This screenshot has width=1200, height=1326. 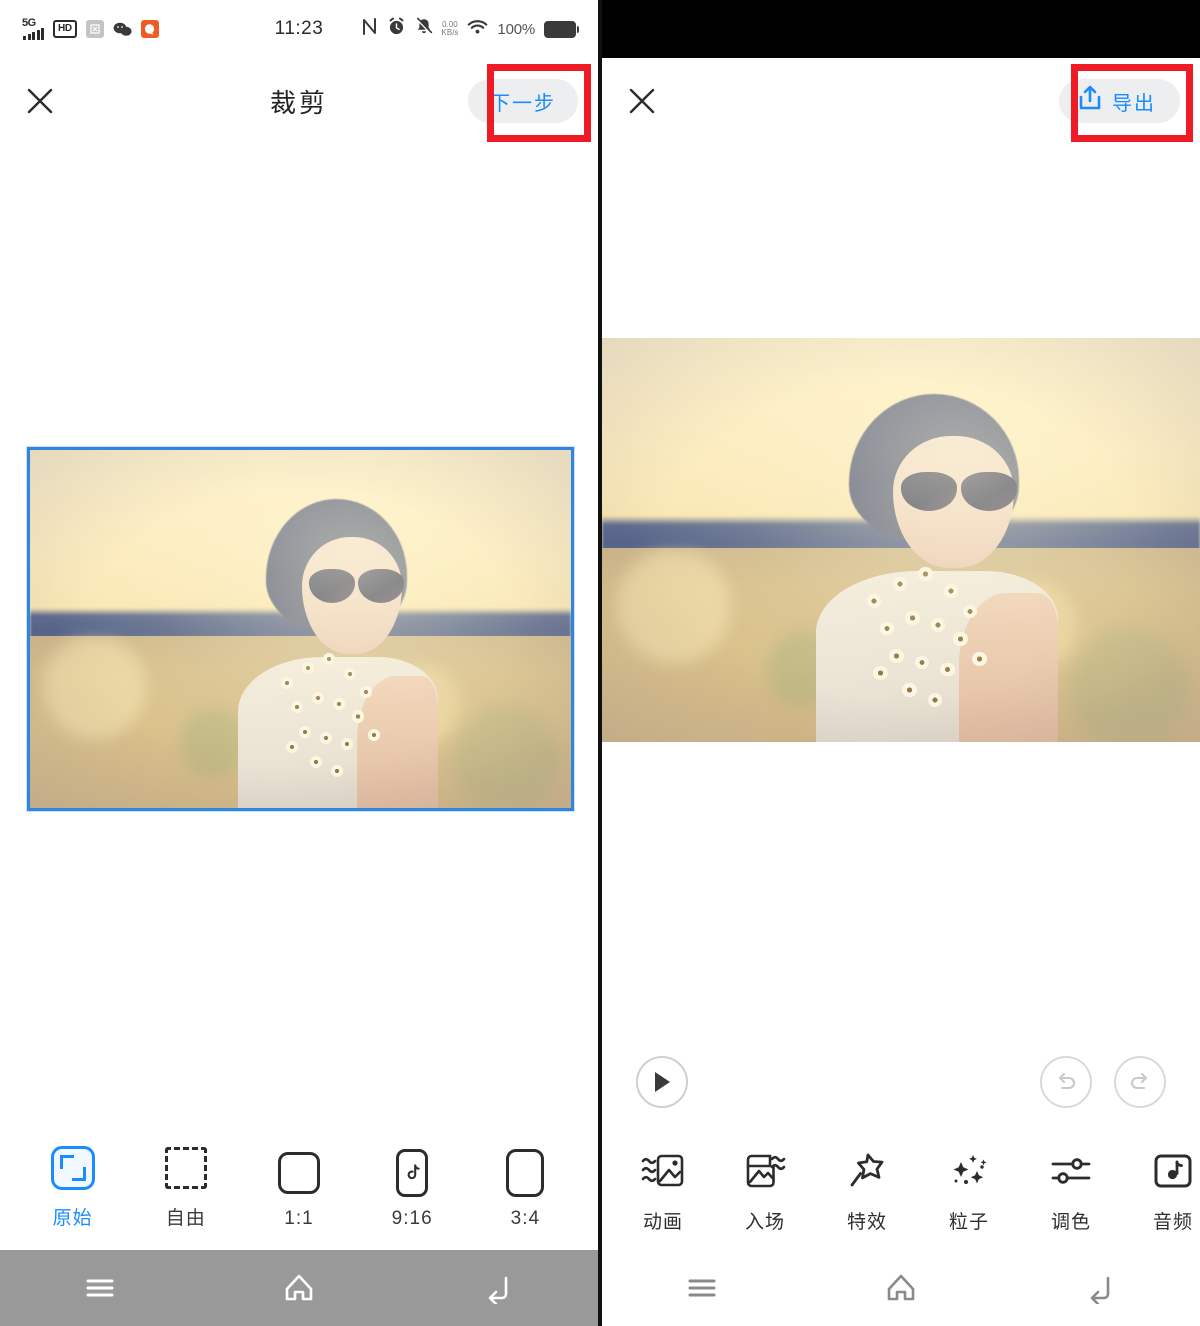 I want to click on tool-label: 音频, so click(x=1172, y=1222).